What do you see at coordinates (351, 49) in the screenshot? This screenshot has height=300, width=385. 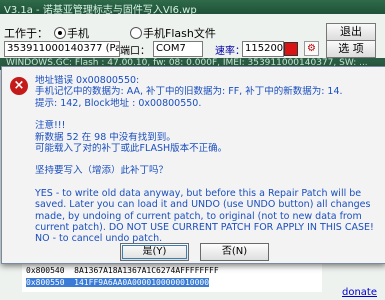 I see `options-button: 选 项` at bounding box center [351, 49].